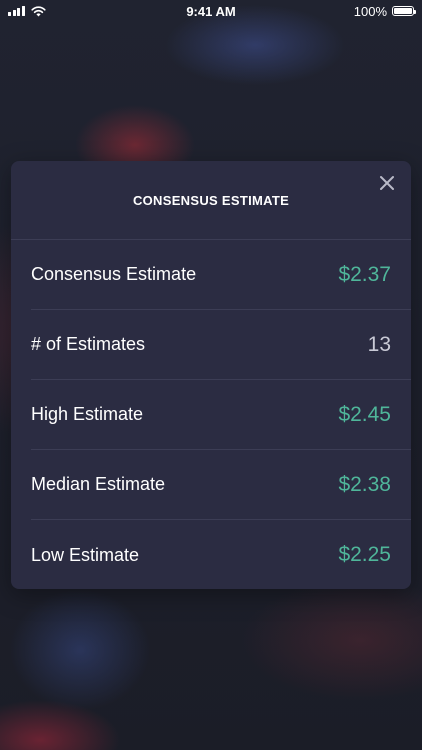 Image resolution: width=422 pixels, height=750 pixels. I want to click on battery-percentage: 100%, so click(370, 11).